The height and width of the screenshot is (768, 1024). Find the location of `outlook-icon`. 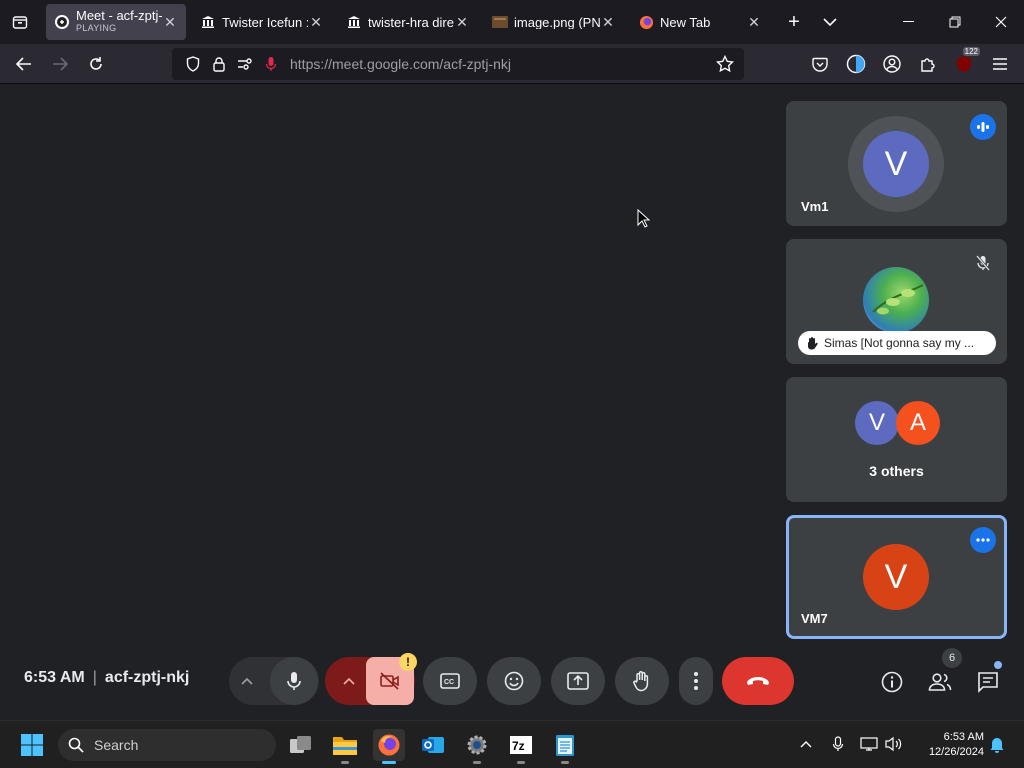

outlook-icon is located at coordinates (433, 745).